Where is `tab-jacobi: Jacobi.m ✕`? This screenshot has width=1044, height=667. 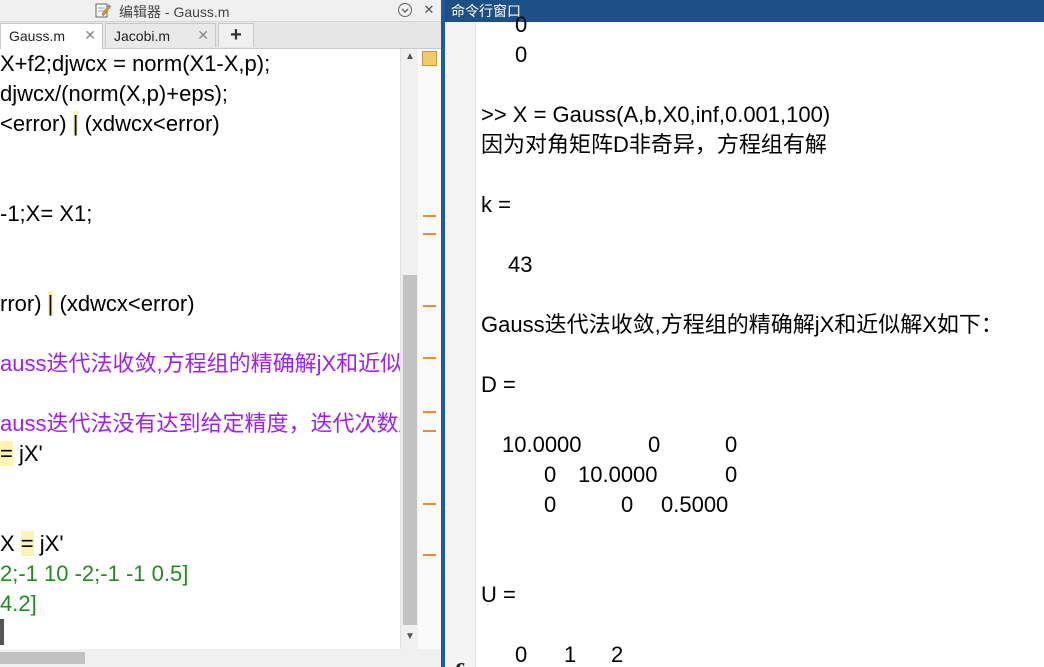
tab-jacobi: Jacobi.m ✕ is located at coordinates (160, 35).